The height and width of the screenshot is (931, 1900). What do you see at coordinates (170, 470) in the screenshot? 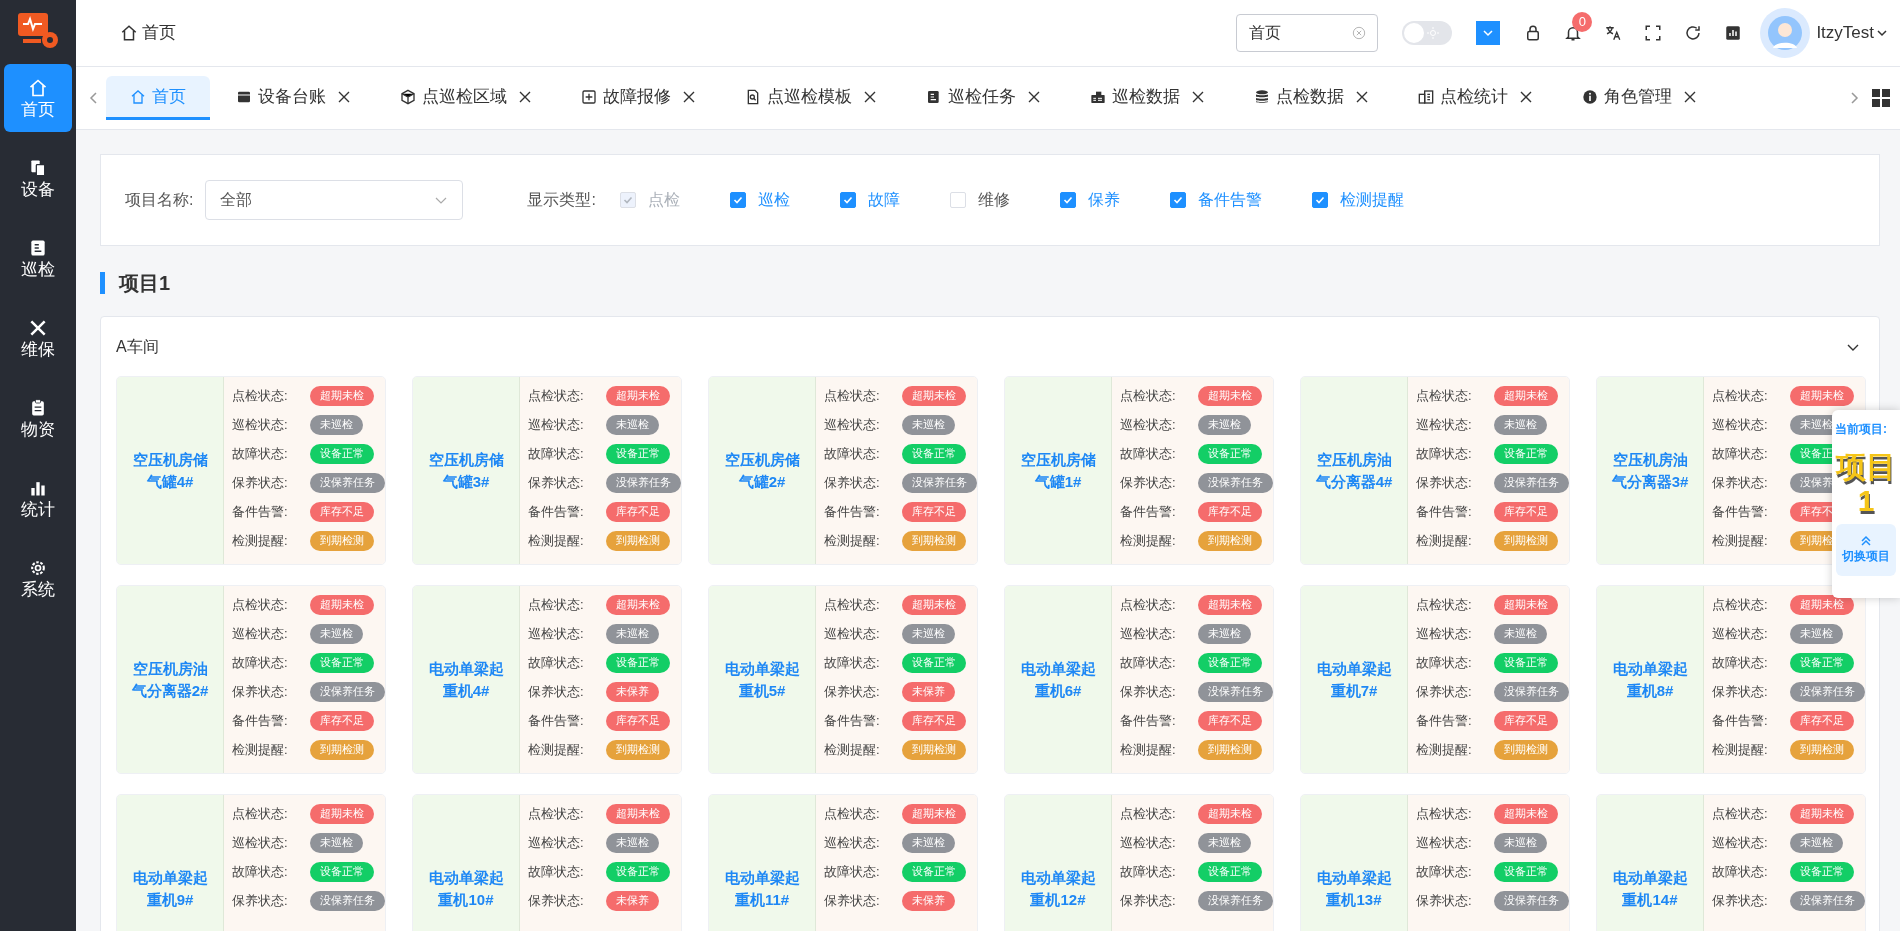
I see `device-name: 空压机房储气罐4#` at bounding box center [170, 470].